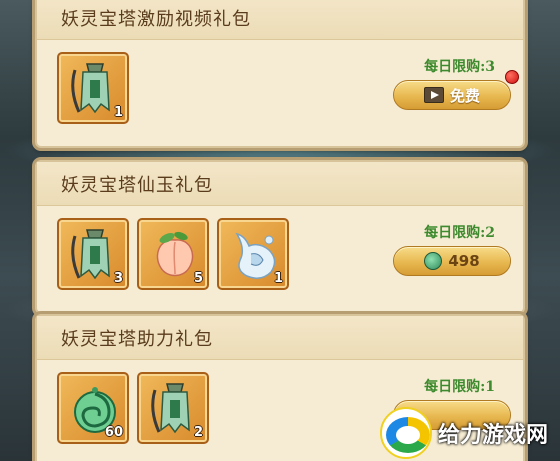 This screenshot has width=560, height=461. I want to click on panel-header: 妖灵宝塔仙玉礼包, so click(280, 184).